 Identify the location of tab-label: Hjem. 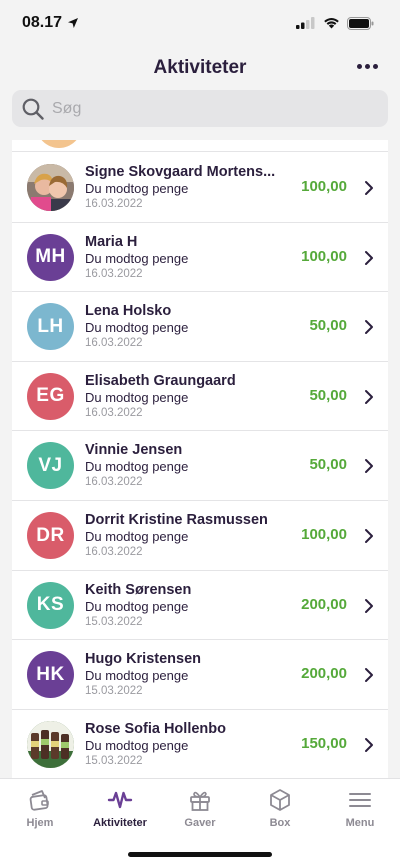
(40, 823).